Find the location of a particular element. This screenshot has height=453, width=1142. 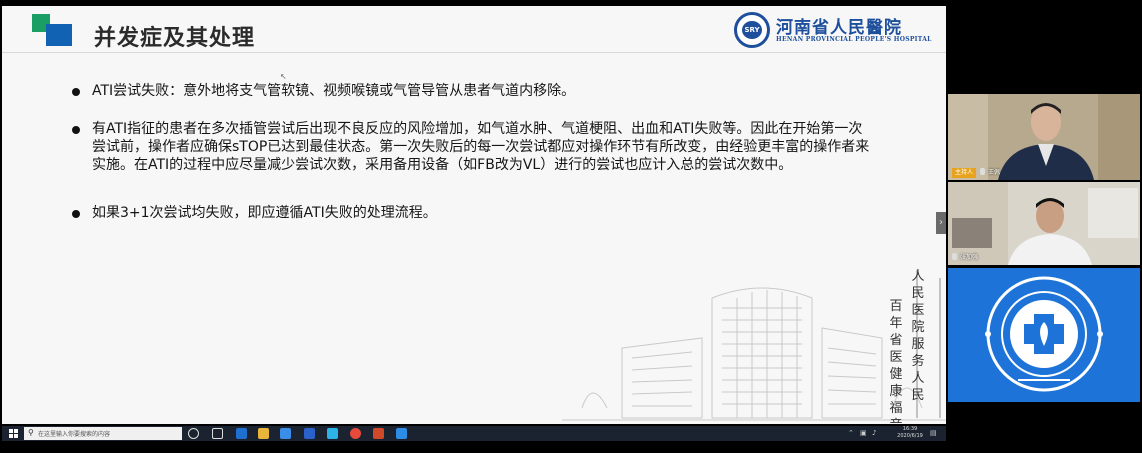

hospital-seal-icon: SRY is located at coordinates (752, 30).